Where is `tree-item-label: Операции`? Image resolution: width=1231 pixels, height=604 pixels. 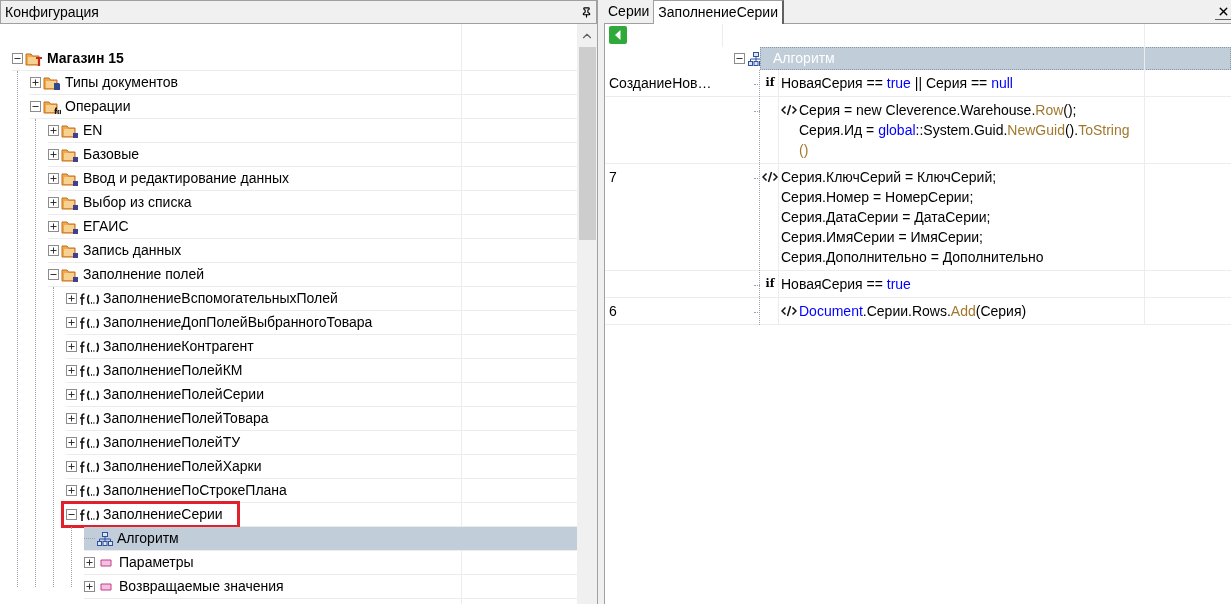 tree-item-label: Операции is located at coordinates (98, 106).